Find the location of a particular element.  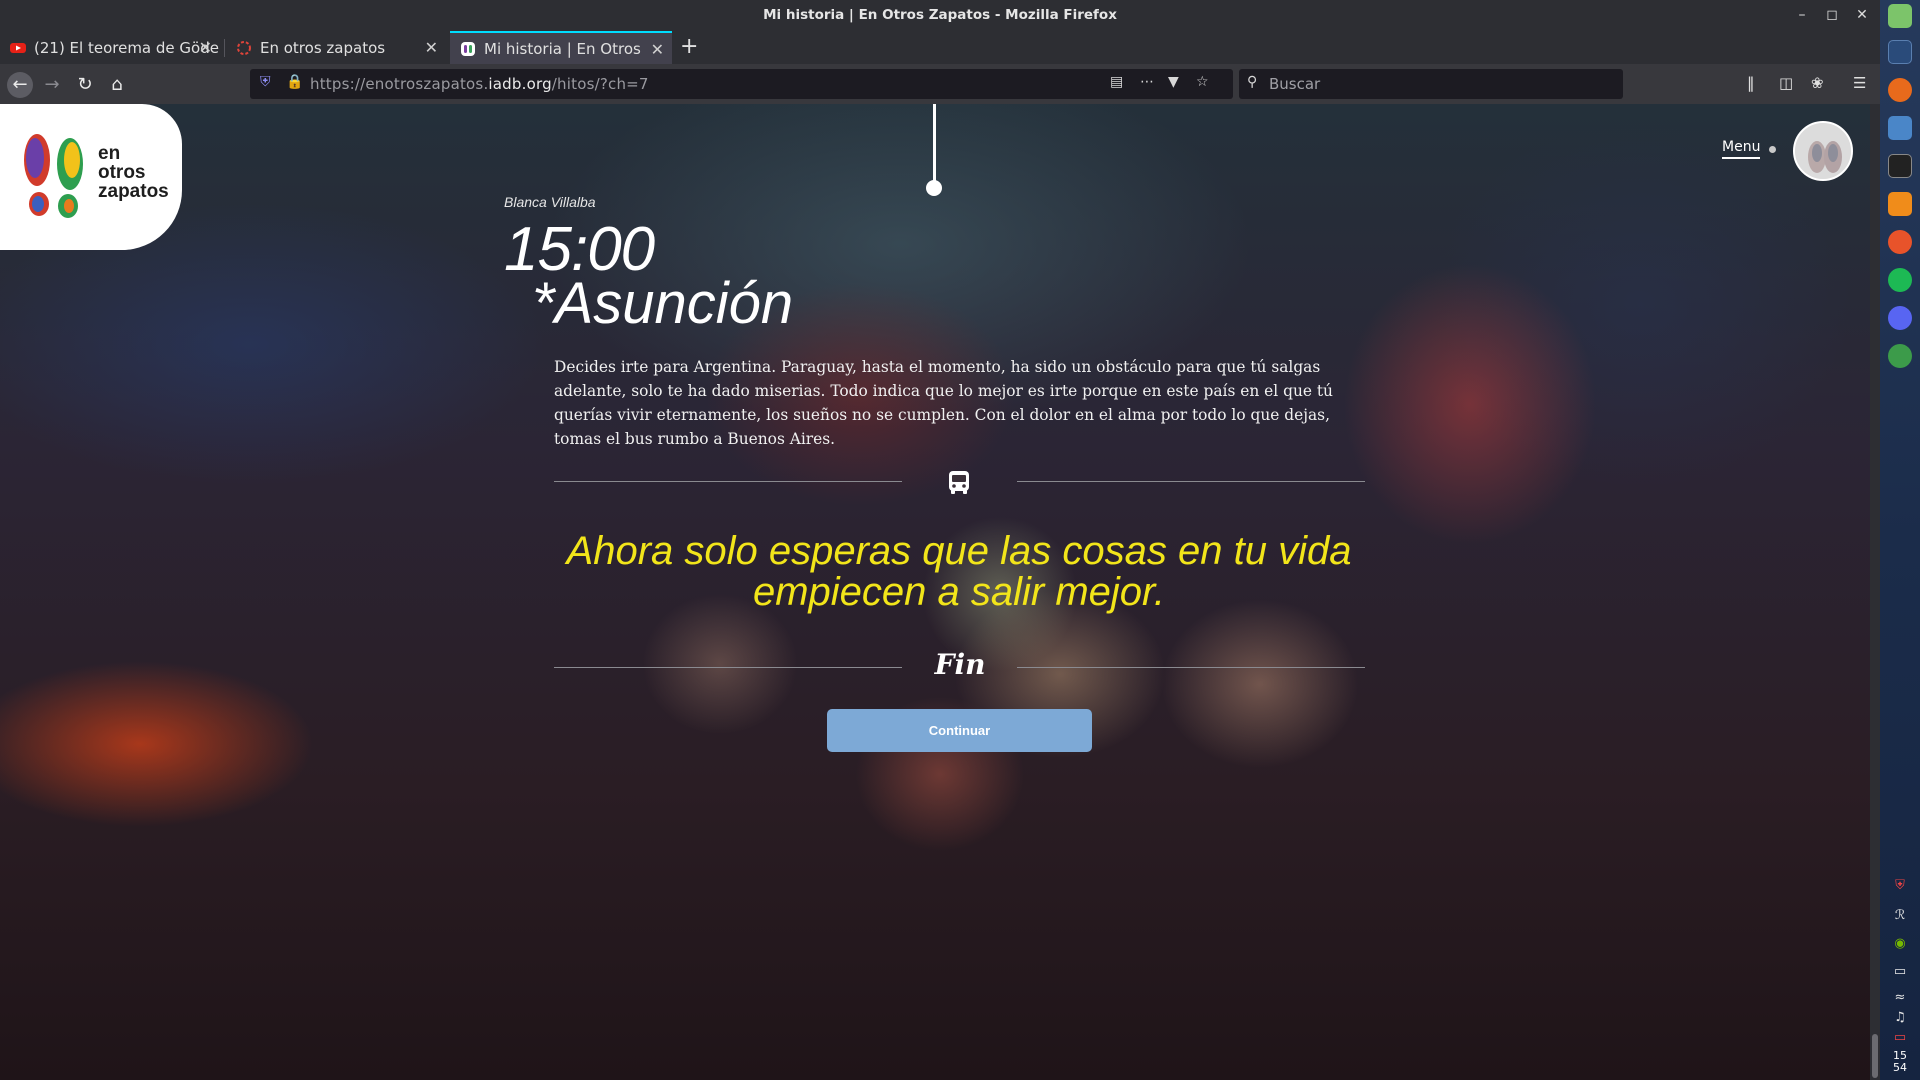

tab-youtube: (21) El teorema de Gödel ✕ is located at coordinates (110, 47).